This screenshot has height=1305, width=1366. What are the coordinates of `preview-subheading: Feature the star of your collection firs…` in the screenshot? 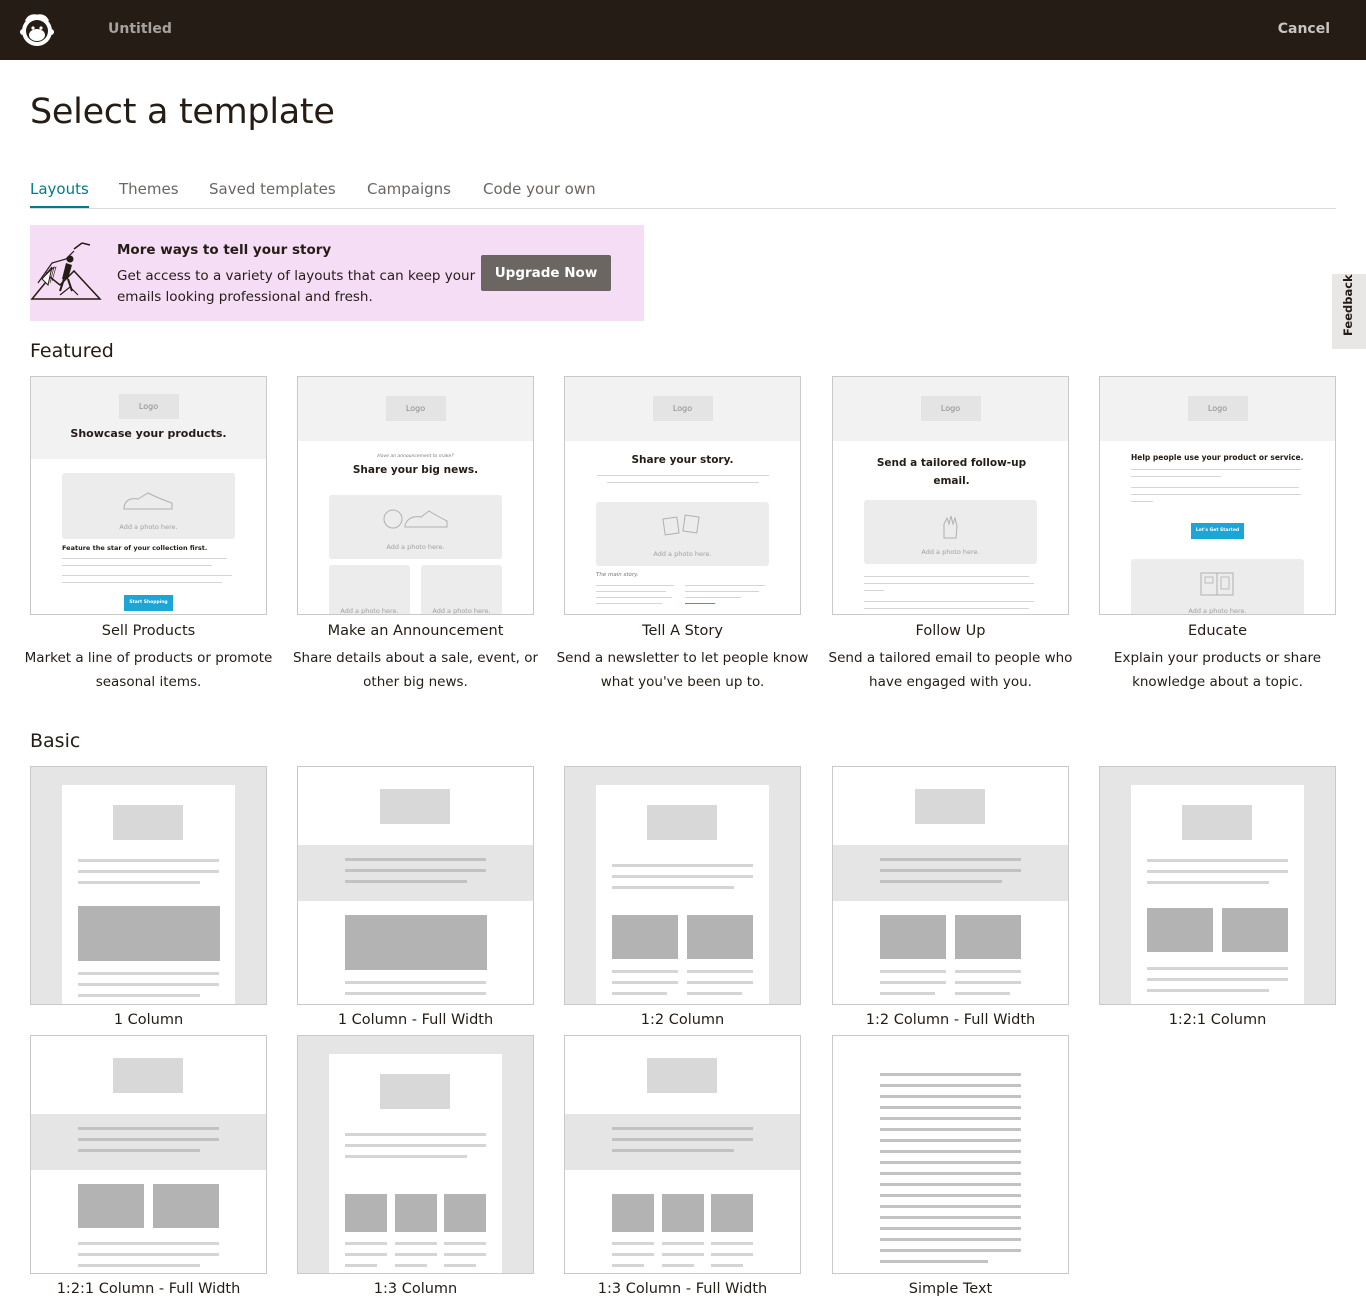 It's located at (135, 548).